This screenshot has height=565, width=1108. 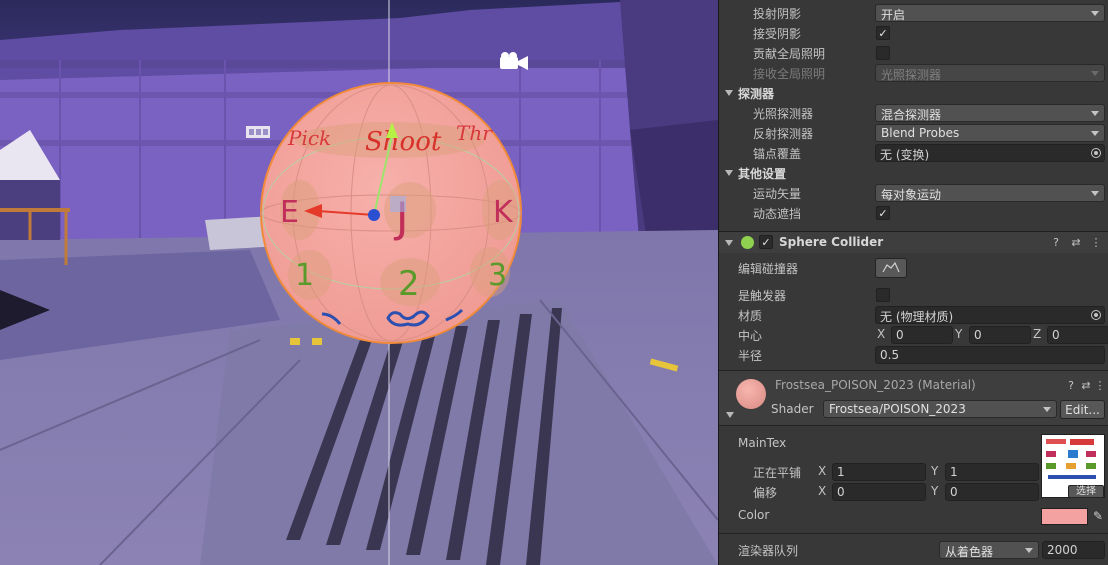 What do you see at coordinates (754, 515) in the screenshot?
I see `color-label: Color` at bounding box center [754, 515].